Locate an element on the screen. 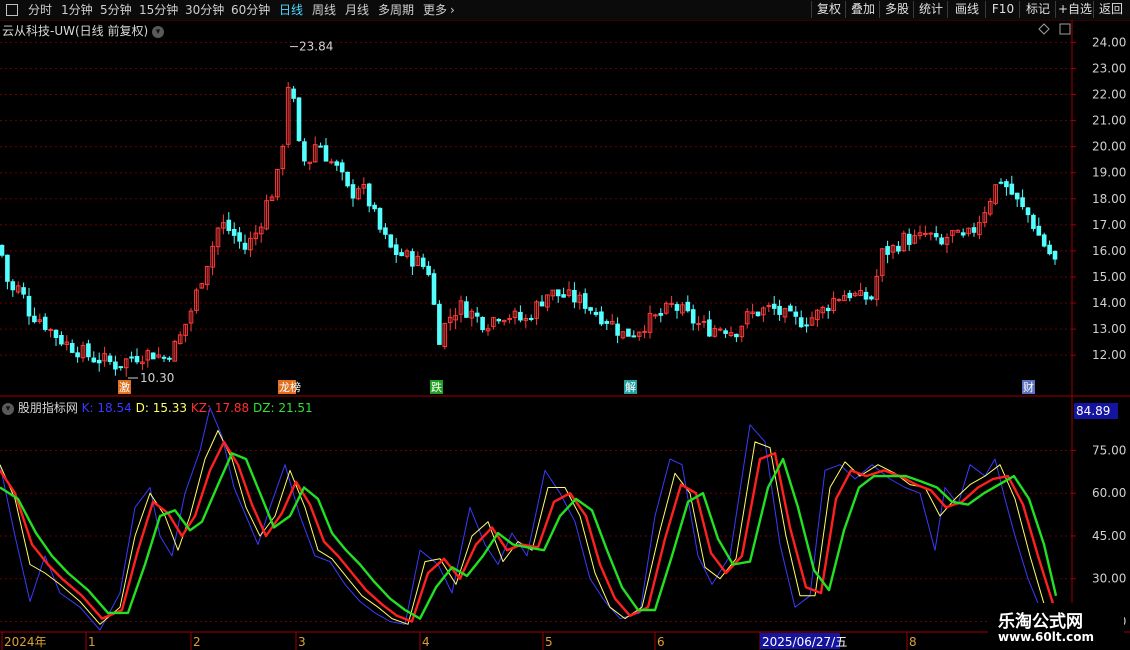 The width and height of the screenshot is (1130, 650). price-tick-label: 16.00 is located at coordinates (1109, 251).